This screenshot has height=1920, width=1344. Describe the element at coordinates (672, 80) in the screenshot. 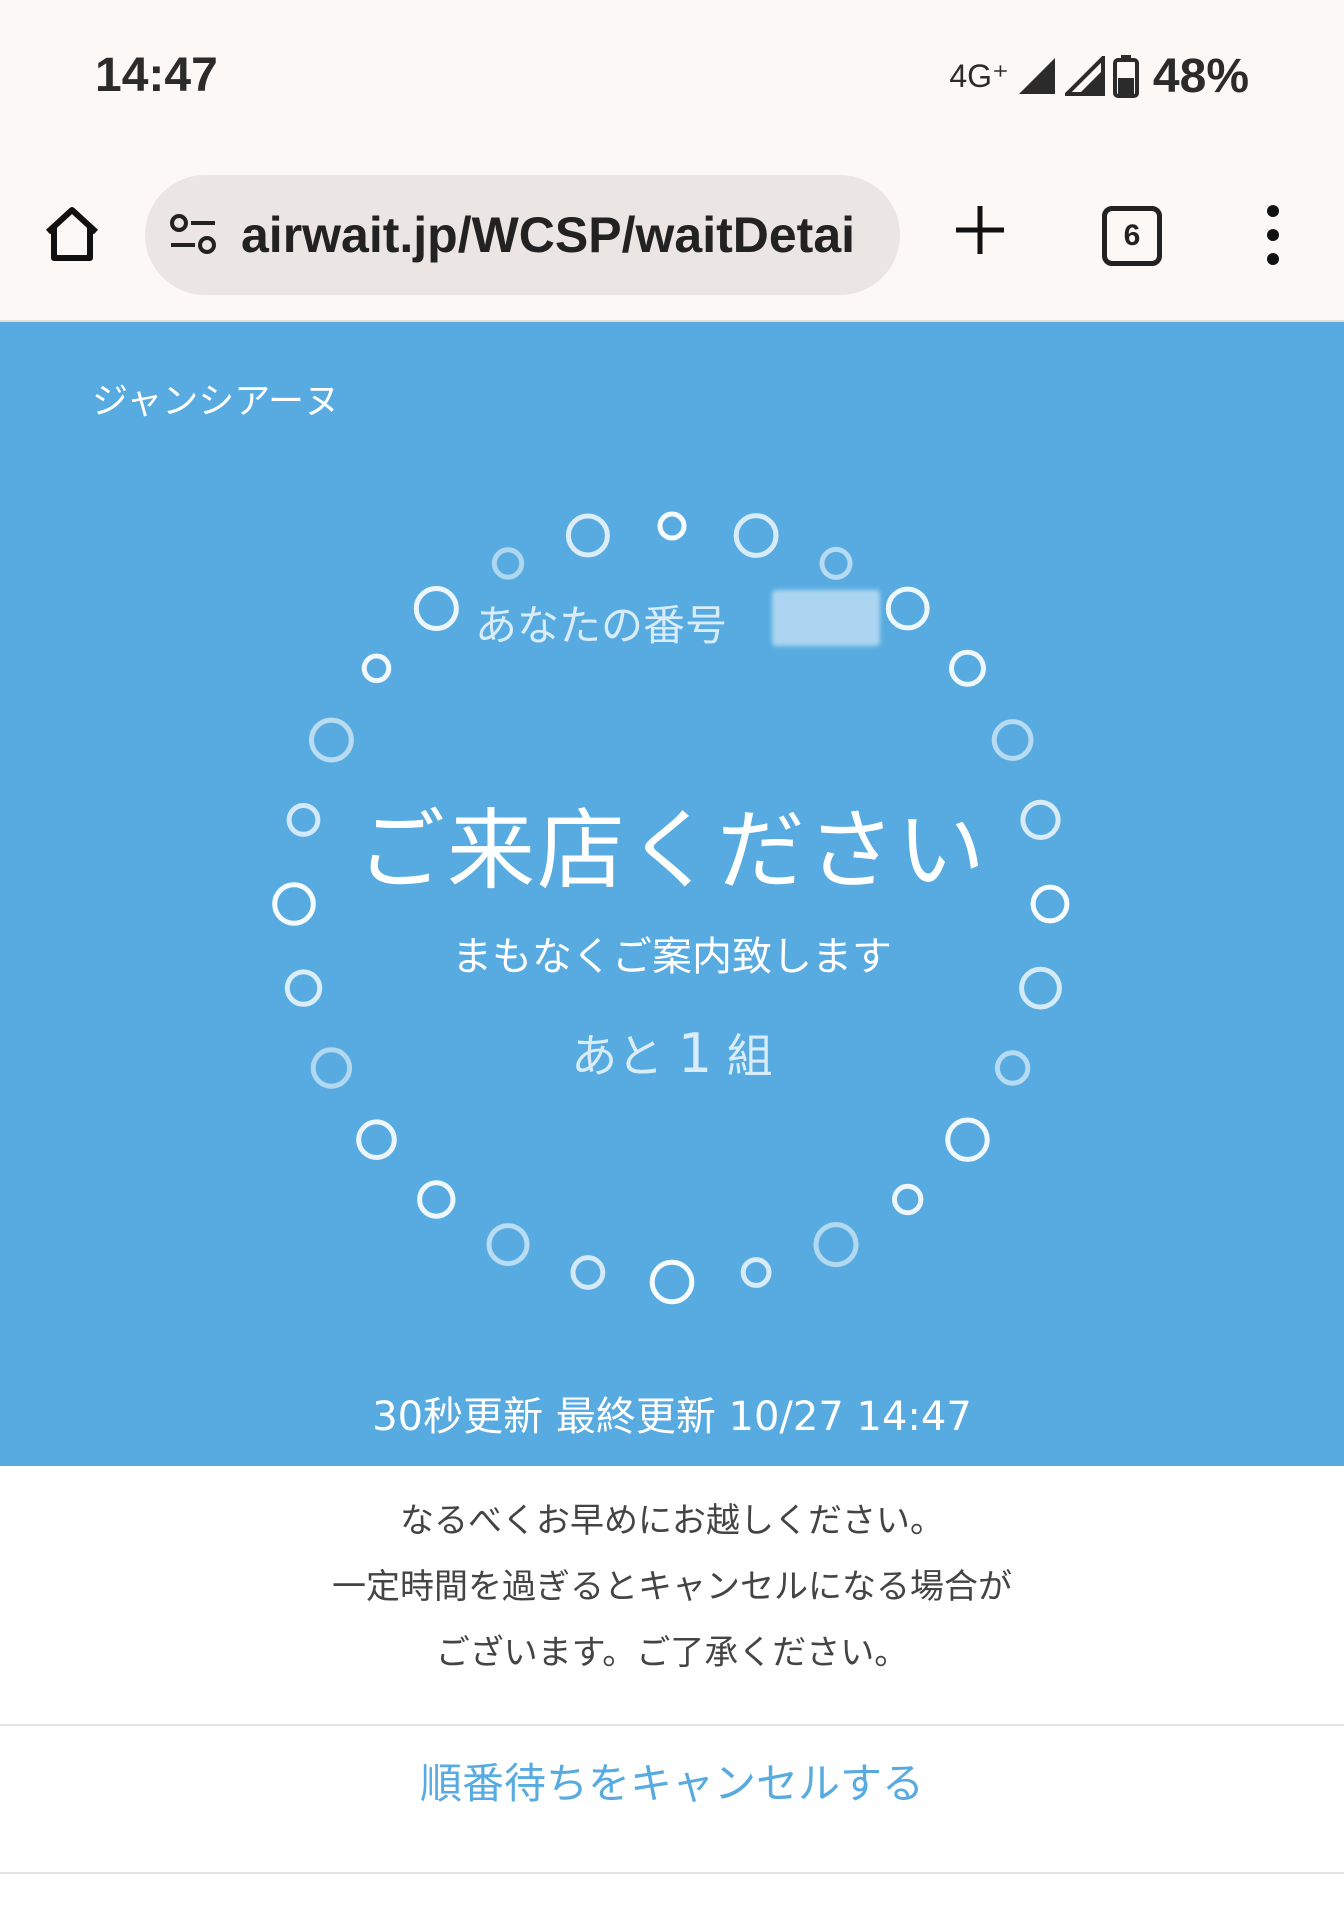

I see `status-bar: 14:47 4G⁺ 48%` at that location.